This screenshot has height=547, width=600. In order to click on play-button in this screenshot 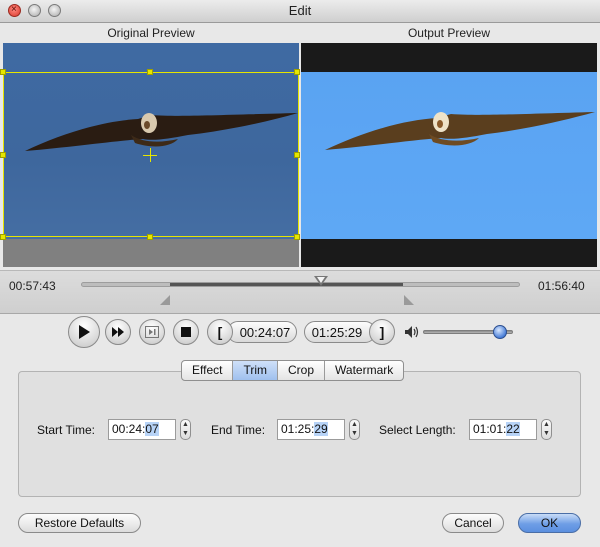, I will do `click(84, 332)`.